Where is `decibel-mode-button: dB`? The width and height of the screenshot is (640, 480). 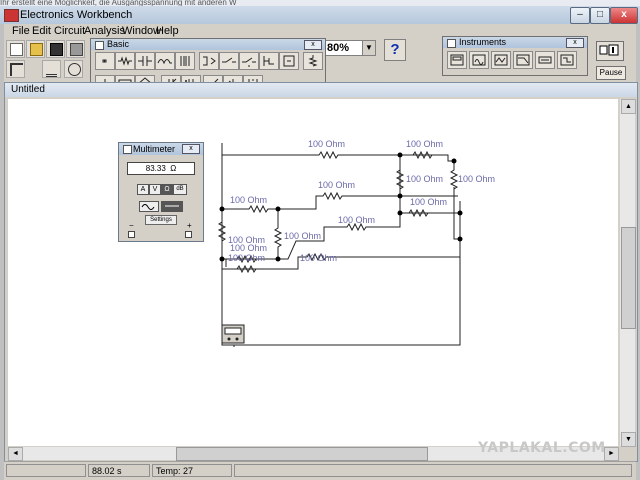 decibel-mode-button: dB is located at coordinates (180, 189).